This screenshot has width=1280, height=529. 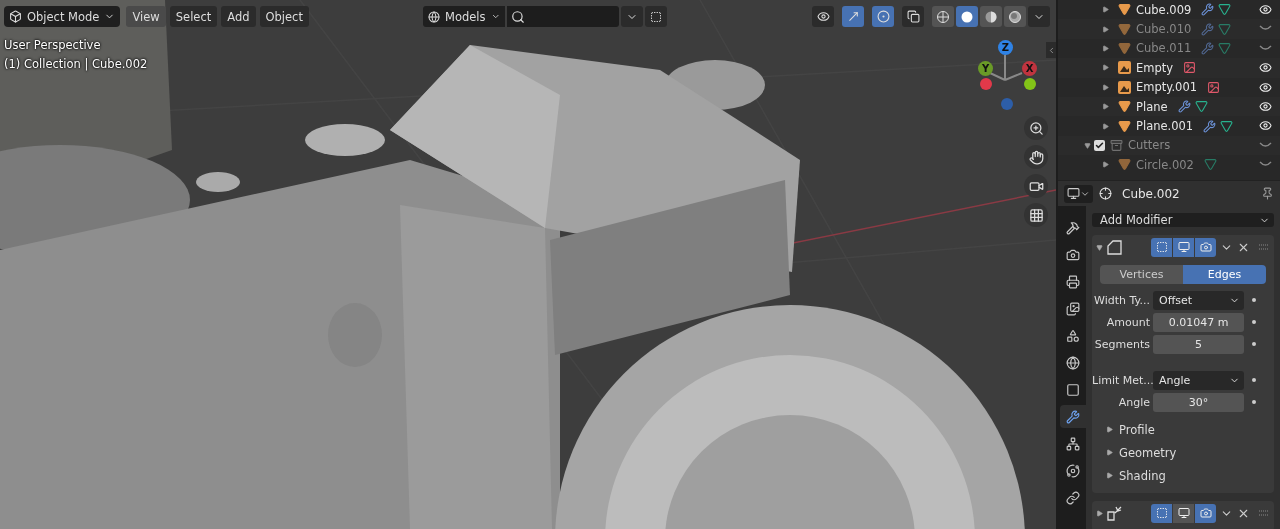 What do you see at coordinates (1155, 67) in the screenshot?
I see `outliner-item: Empty` at bounding box center [1155, 67].